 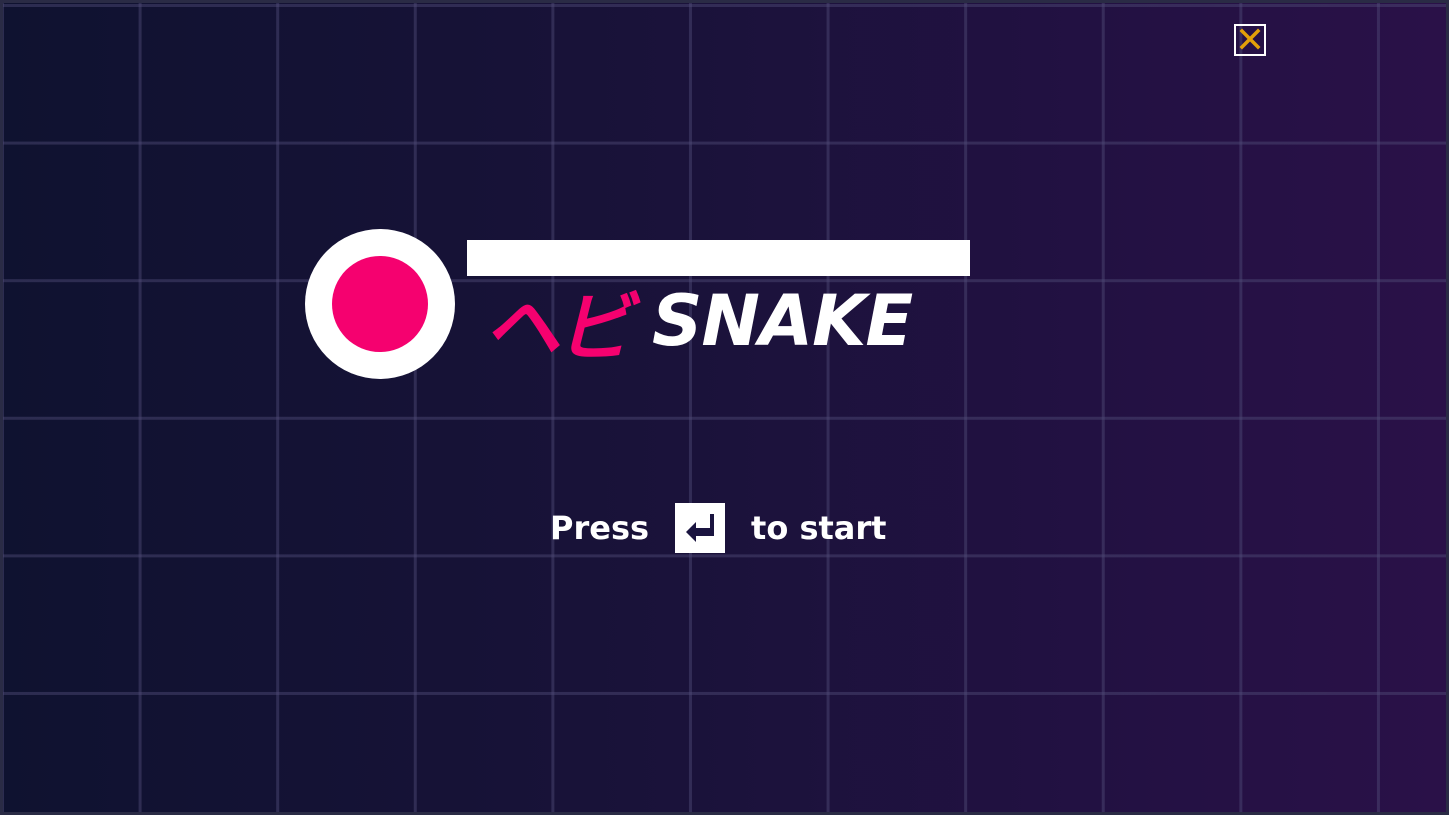 I want to click on enter-key-icon, so click(x=700, y=528).